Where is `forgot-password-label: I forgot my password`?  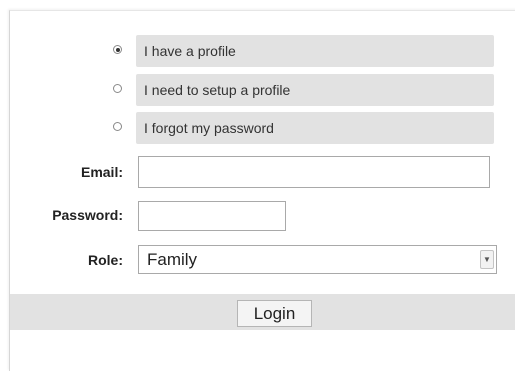 forgot-password-label: I forgot my password is located at coordinates (315, 128).